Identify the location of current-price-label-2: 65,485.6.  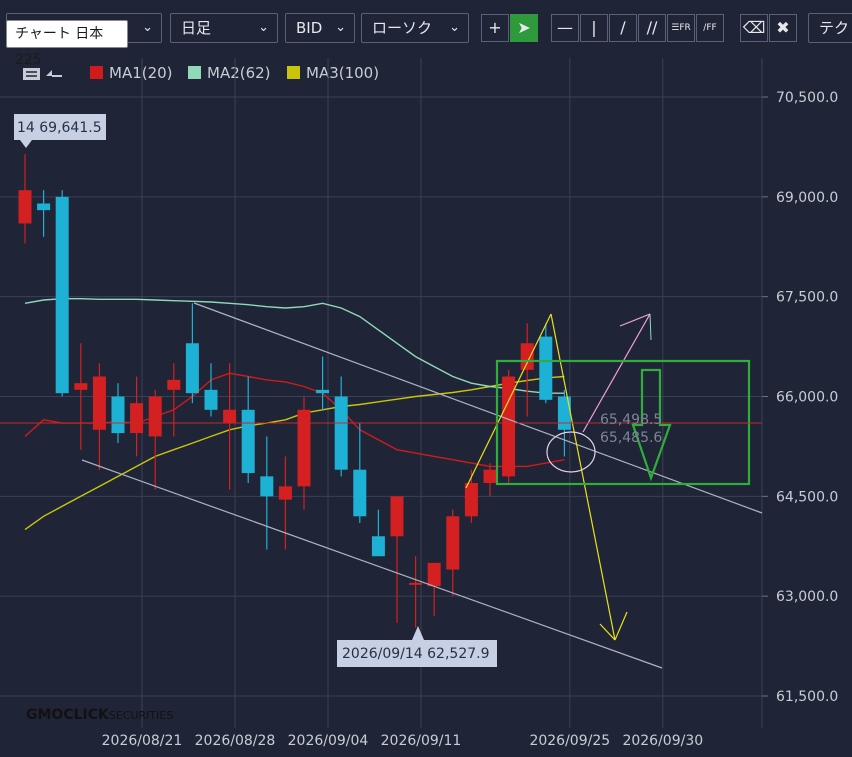
(631, 438).